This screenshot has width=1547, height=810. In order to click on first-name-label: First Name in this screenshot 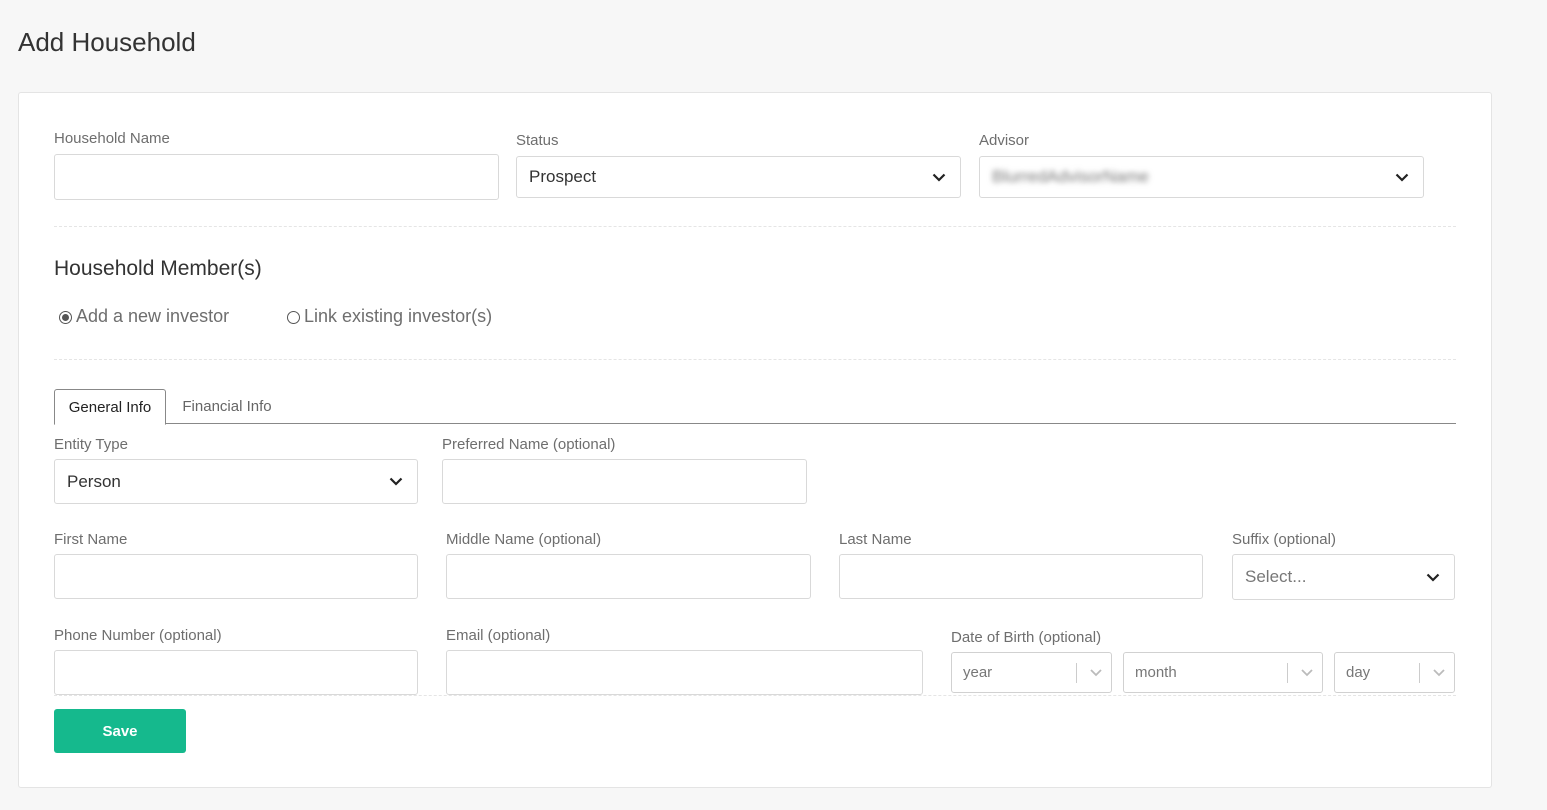, I will do `click(91, 539)`.